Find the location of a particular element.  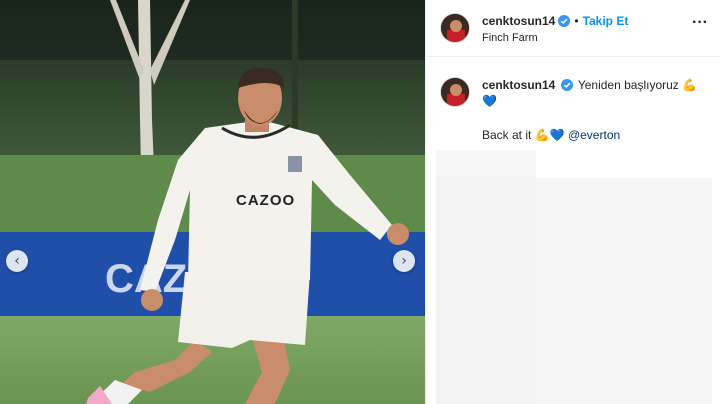

previous-photo-button: ‹ is located at coordinates (17, 261).